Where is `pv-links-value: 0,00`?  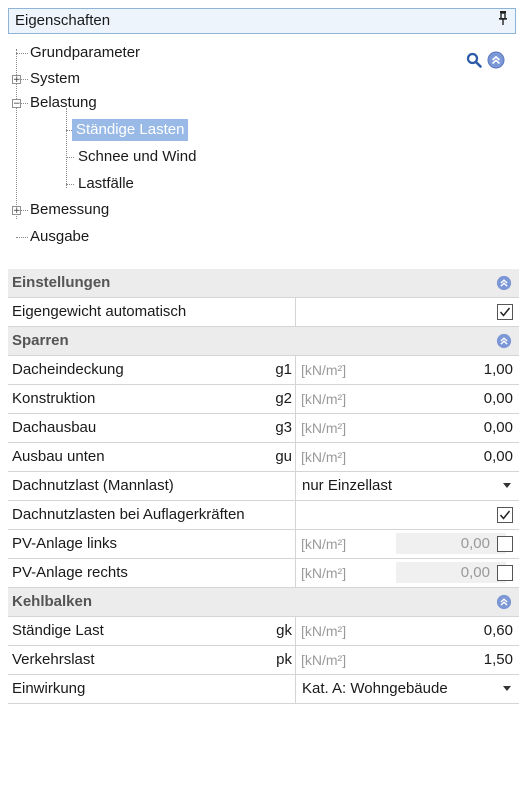 pv-links-value: 0,00 is located at coordinates (475, 543).